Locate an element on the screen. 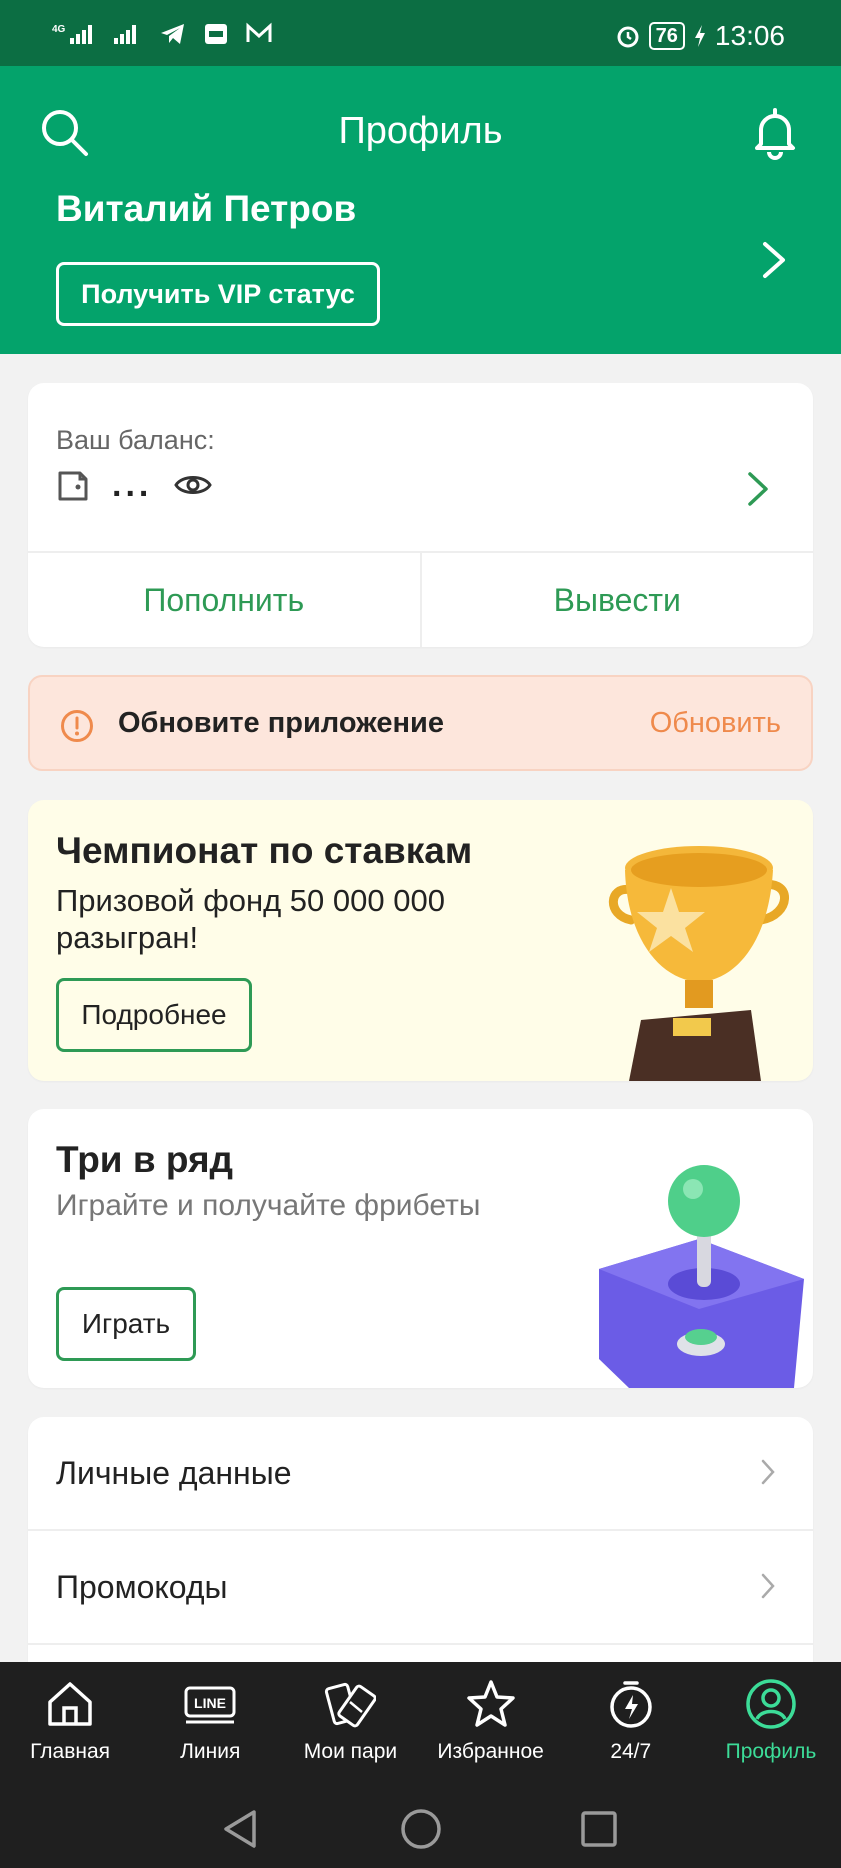 Image resolution: width=841 pixels, height=1868 pixels. clock: 13:06 is located at coordinates (749, 35).